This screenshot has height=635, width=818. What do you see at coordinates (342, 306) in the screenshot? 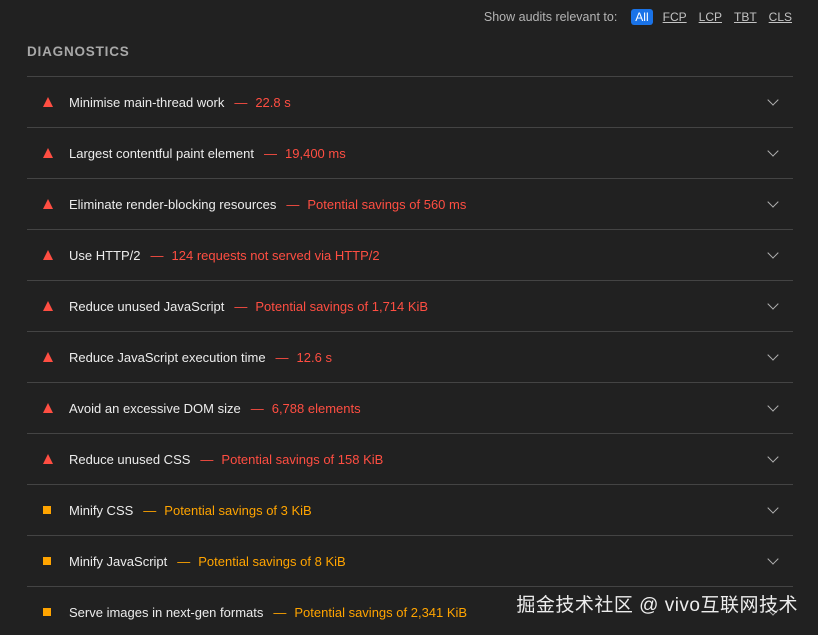
I see `audit-value: Potential savings of 1,714 KiB` at bounding box center [342, 306].